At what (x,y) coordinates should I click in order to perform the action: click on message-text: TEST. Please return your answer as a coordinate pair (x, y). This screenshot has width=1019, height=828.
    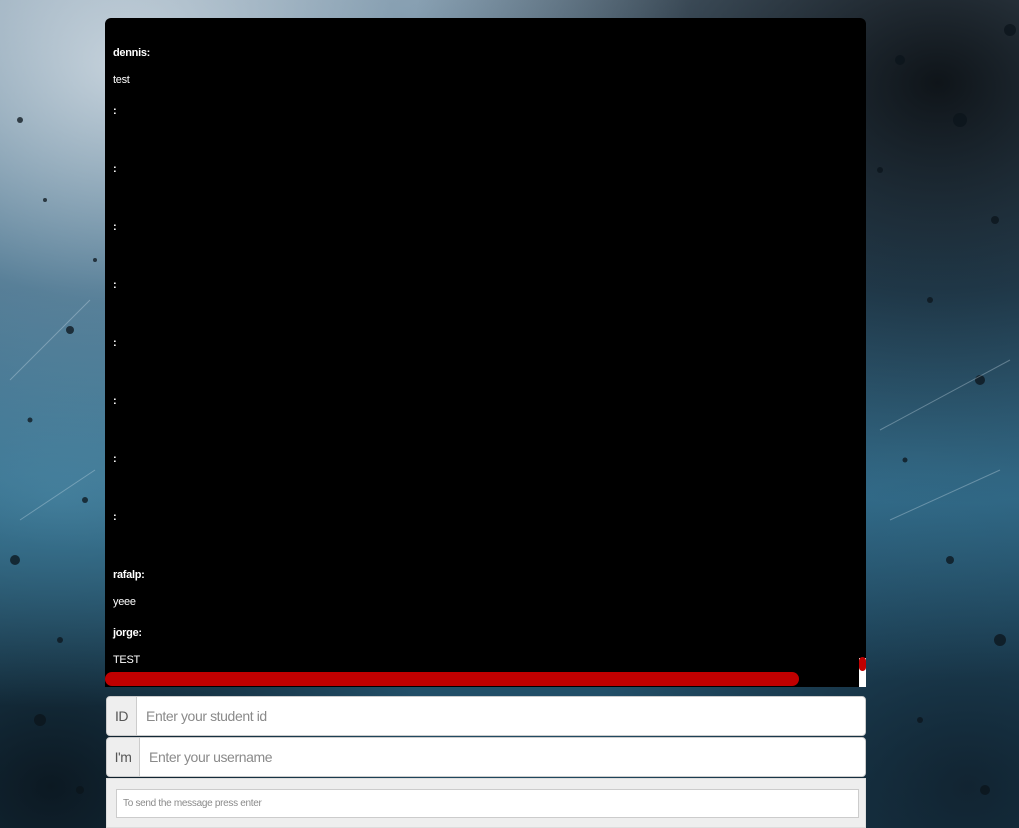
    Looking at the image, I should click on (126, 660).